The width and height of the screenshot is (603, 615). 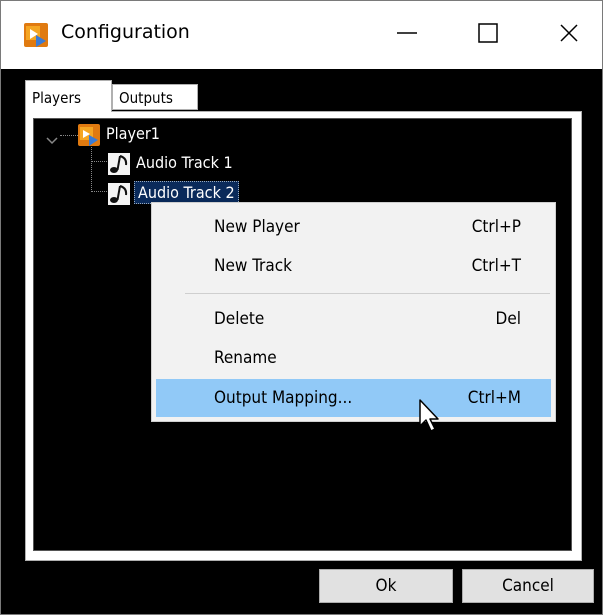 I want to click on menu-item-new-player: New Player Ctrl+P, so click(x=353, y=227).